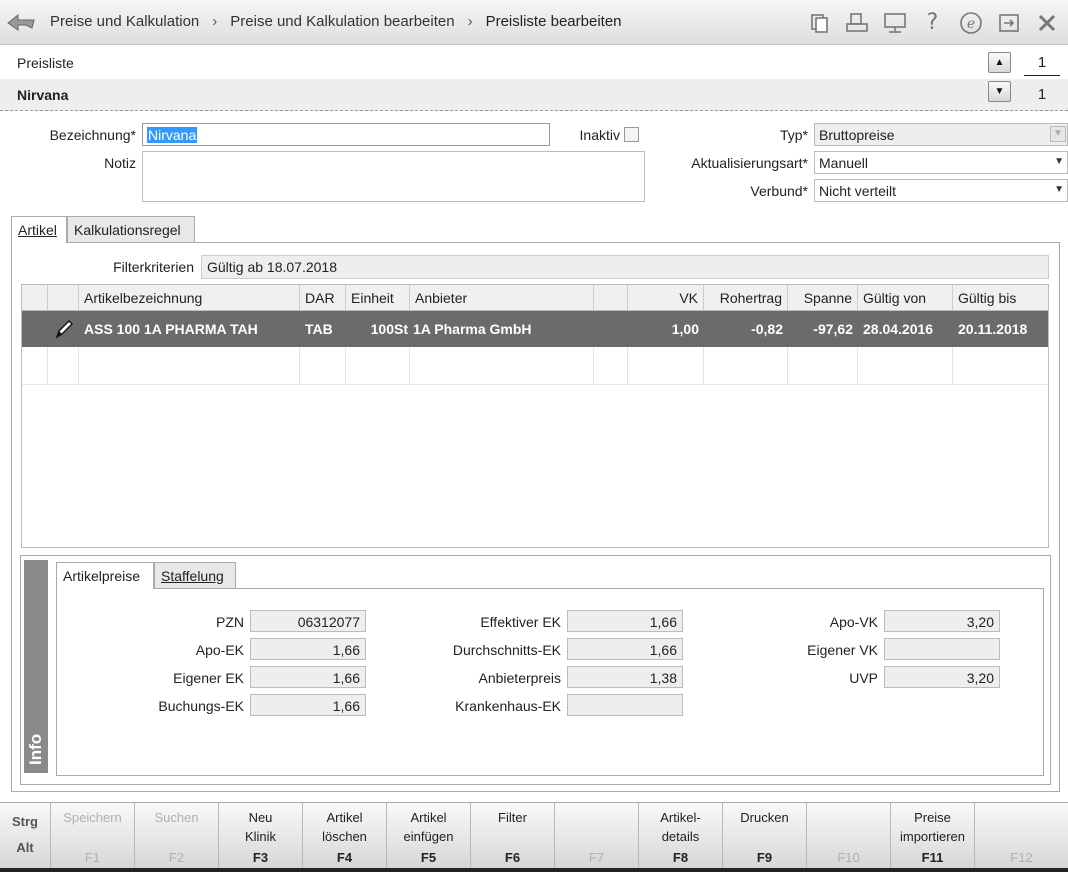  Describe the element at coordinates (120, 163) in the screenshot. I see `notiz-label: Notiz` at that location.